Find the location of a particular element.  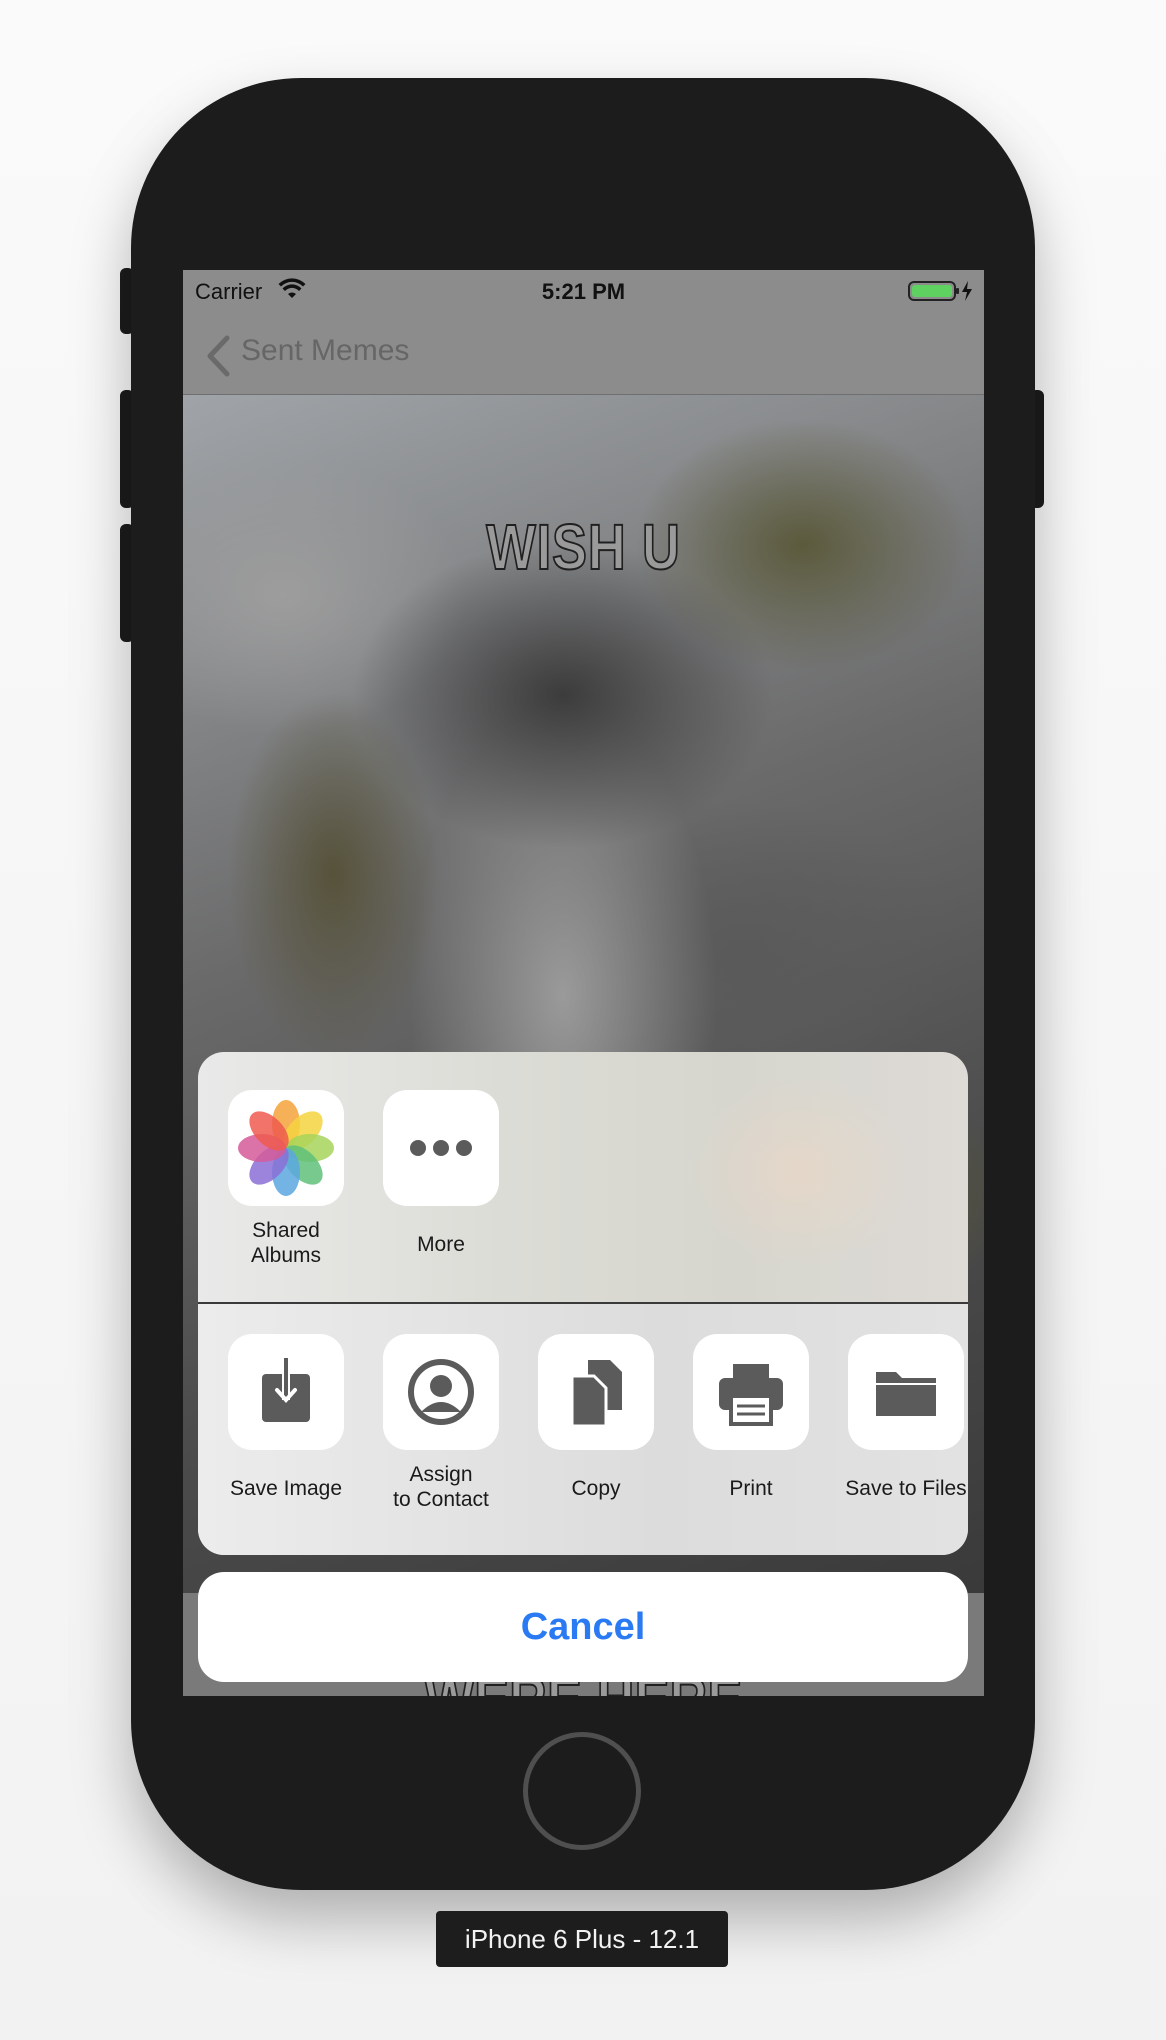

action-save-image-label: Save Image is located at coordinates (286, 1488).